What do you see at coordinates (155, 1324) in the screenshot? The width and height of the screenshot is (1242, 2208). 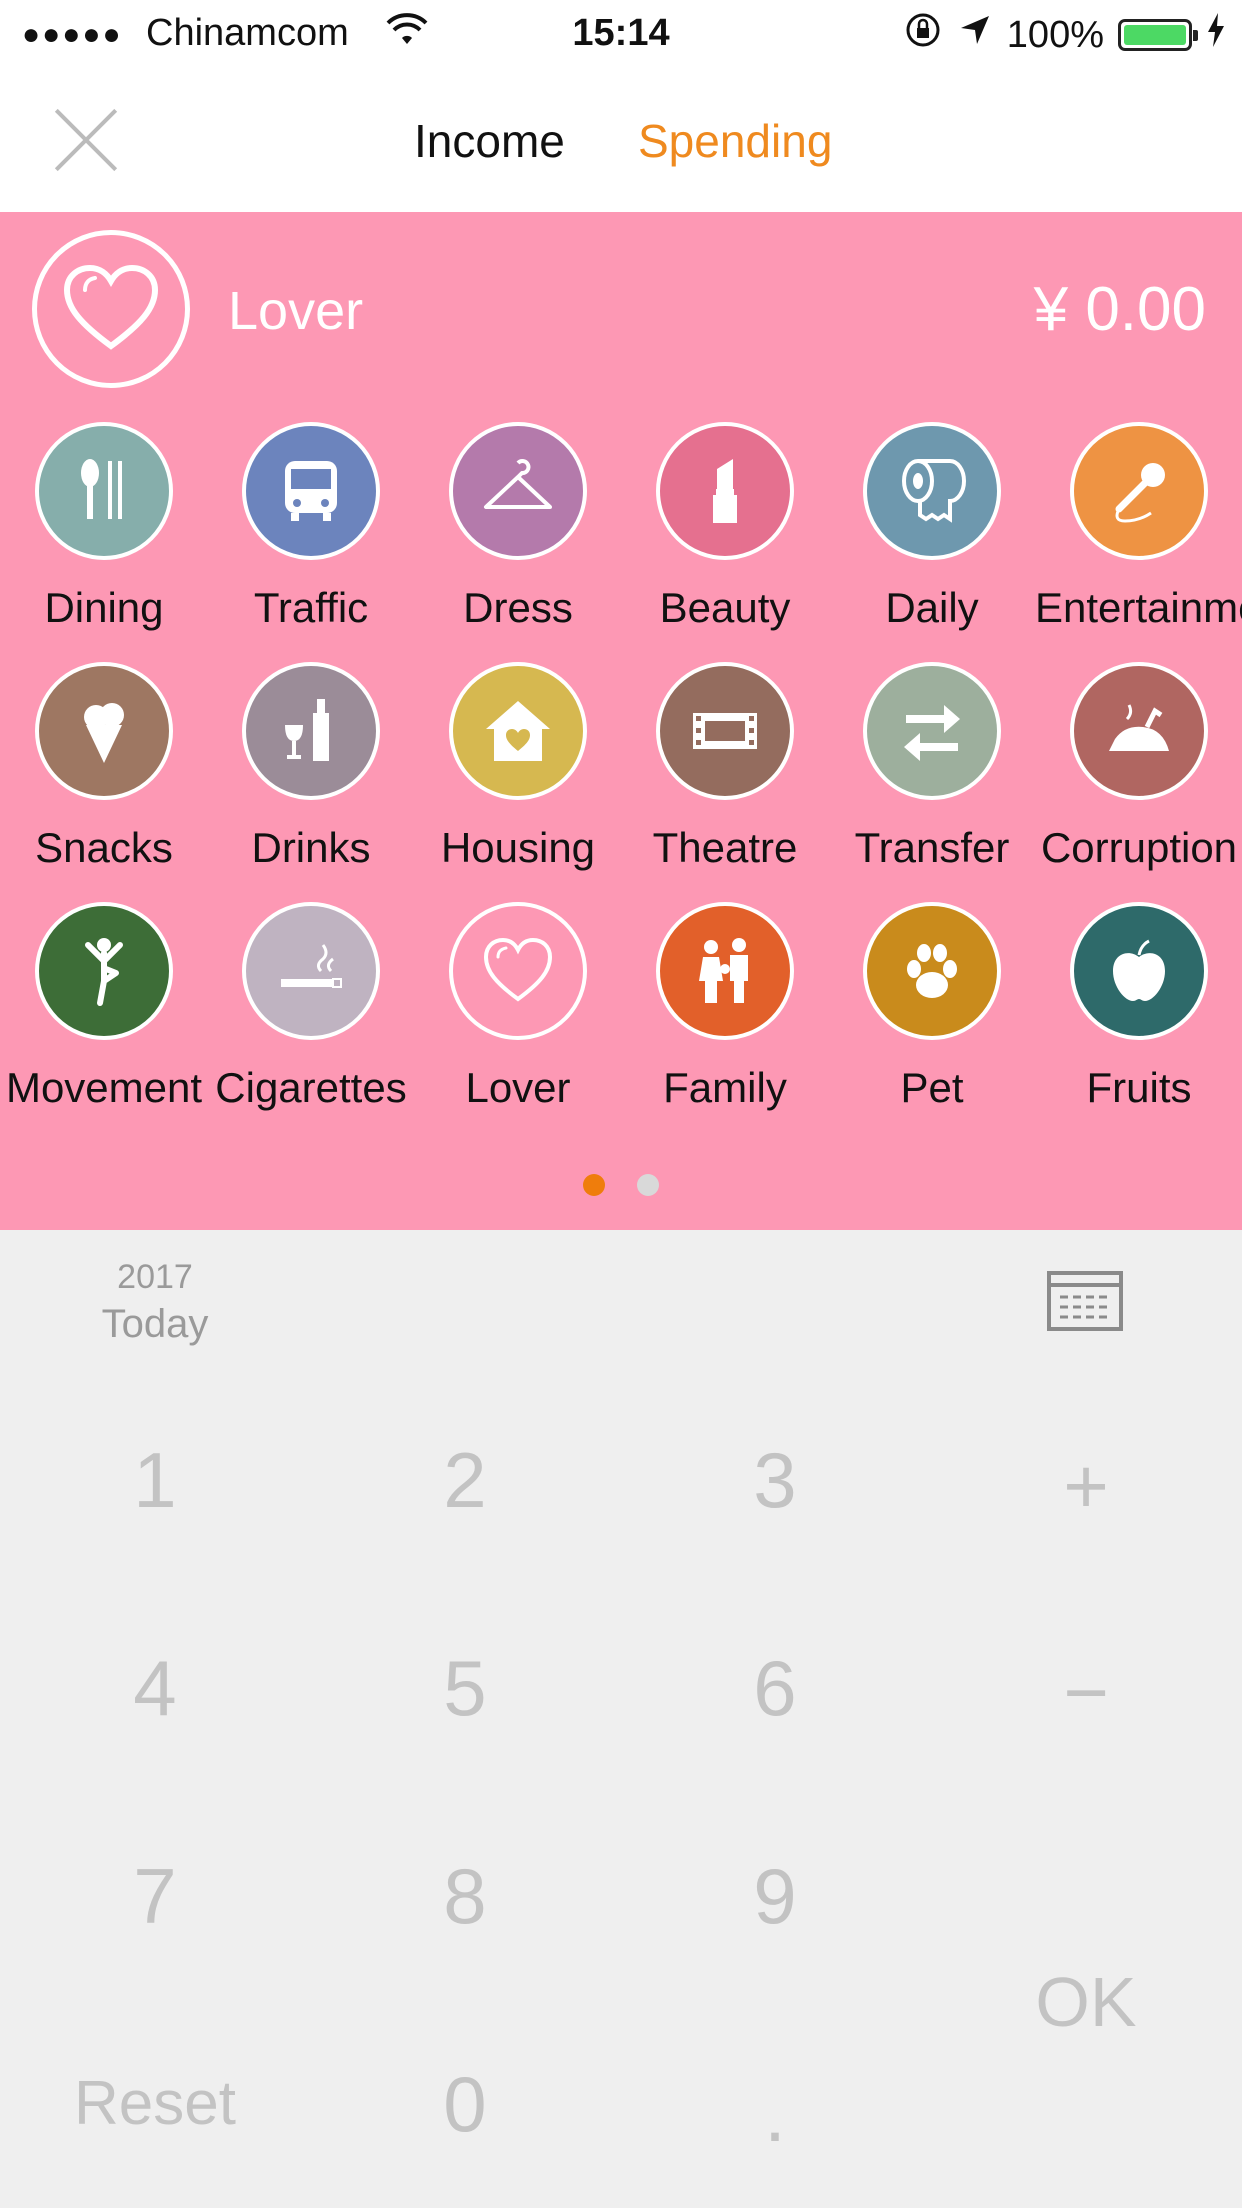 I see `date-day: Today` at bounding box center [155, 1324].